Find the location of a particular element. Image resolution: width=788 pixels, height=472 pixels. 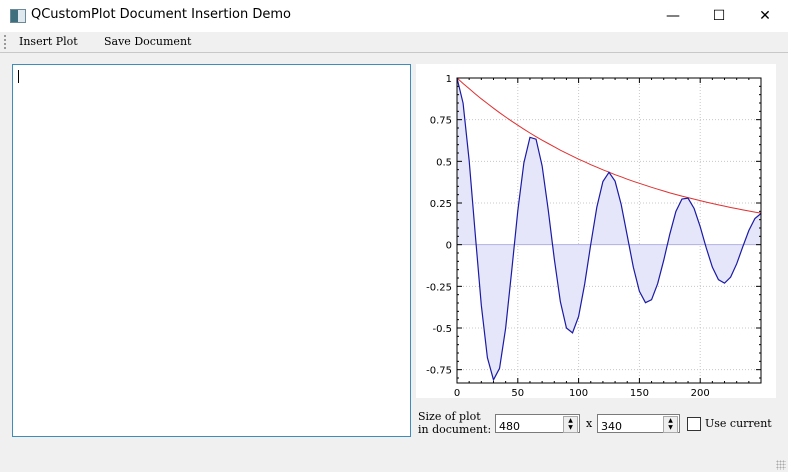

y-tick-label: 1 is located at coordinates (449, 79).